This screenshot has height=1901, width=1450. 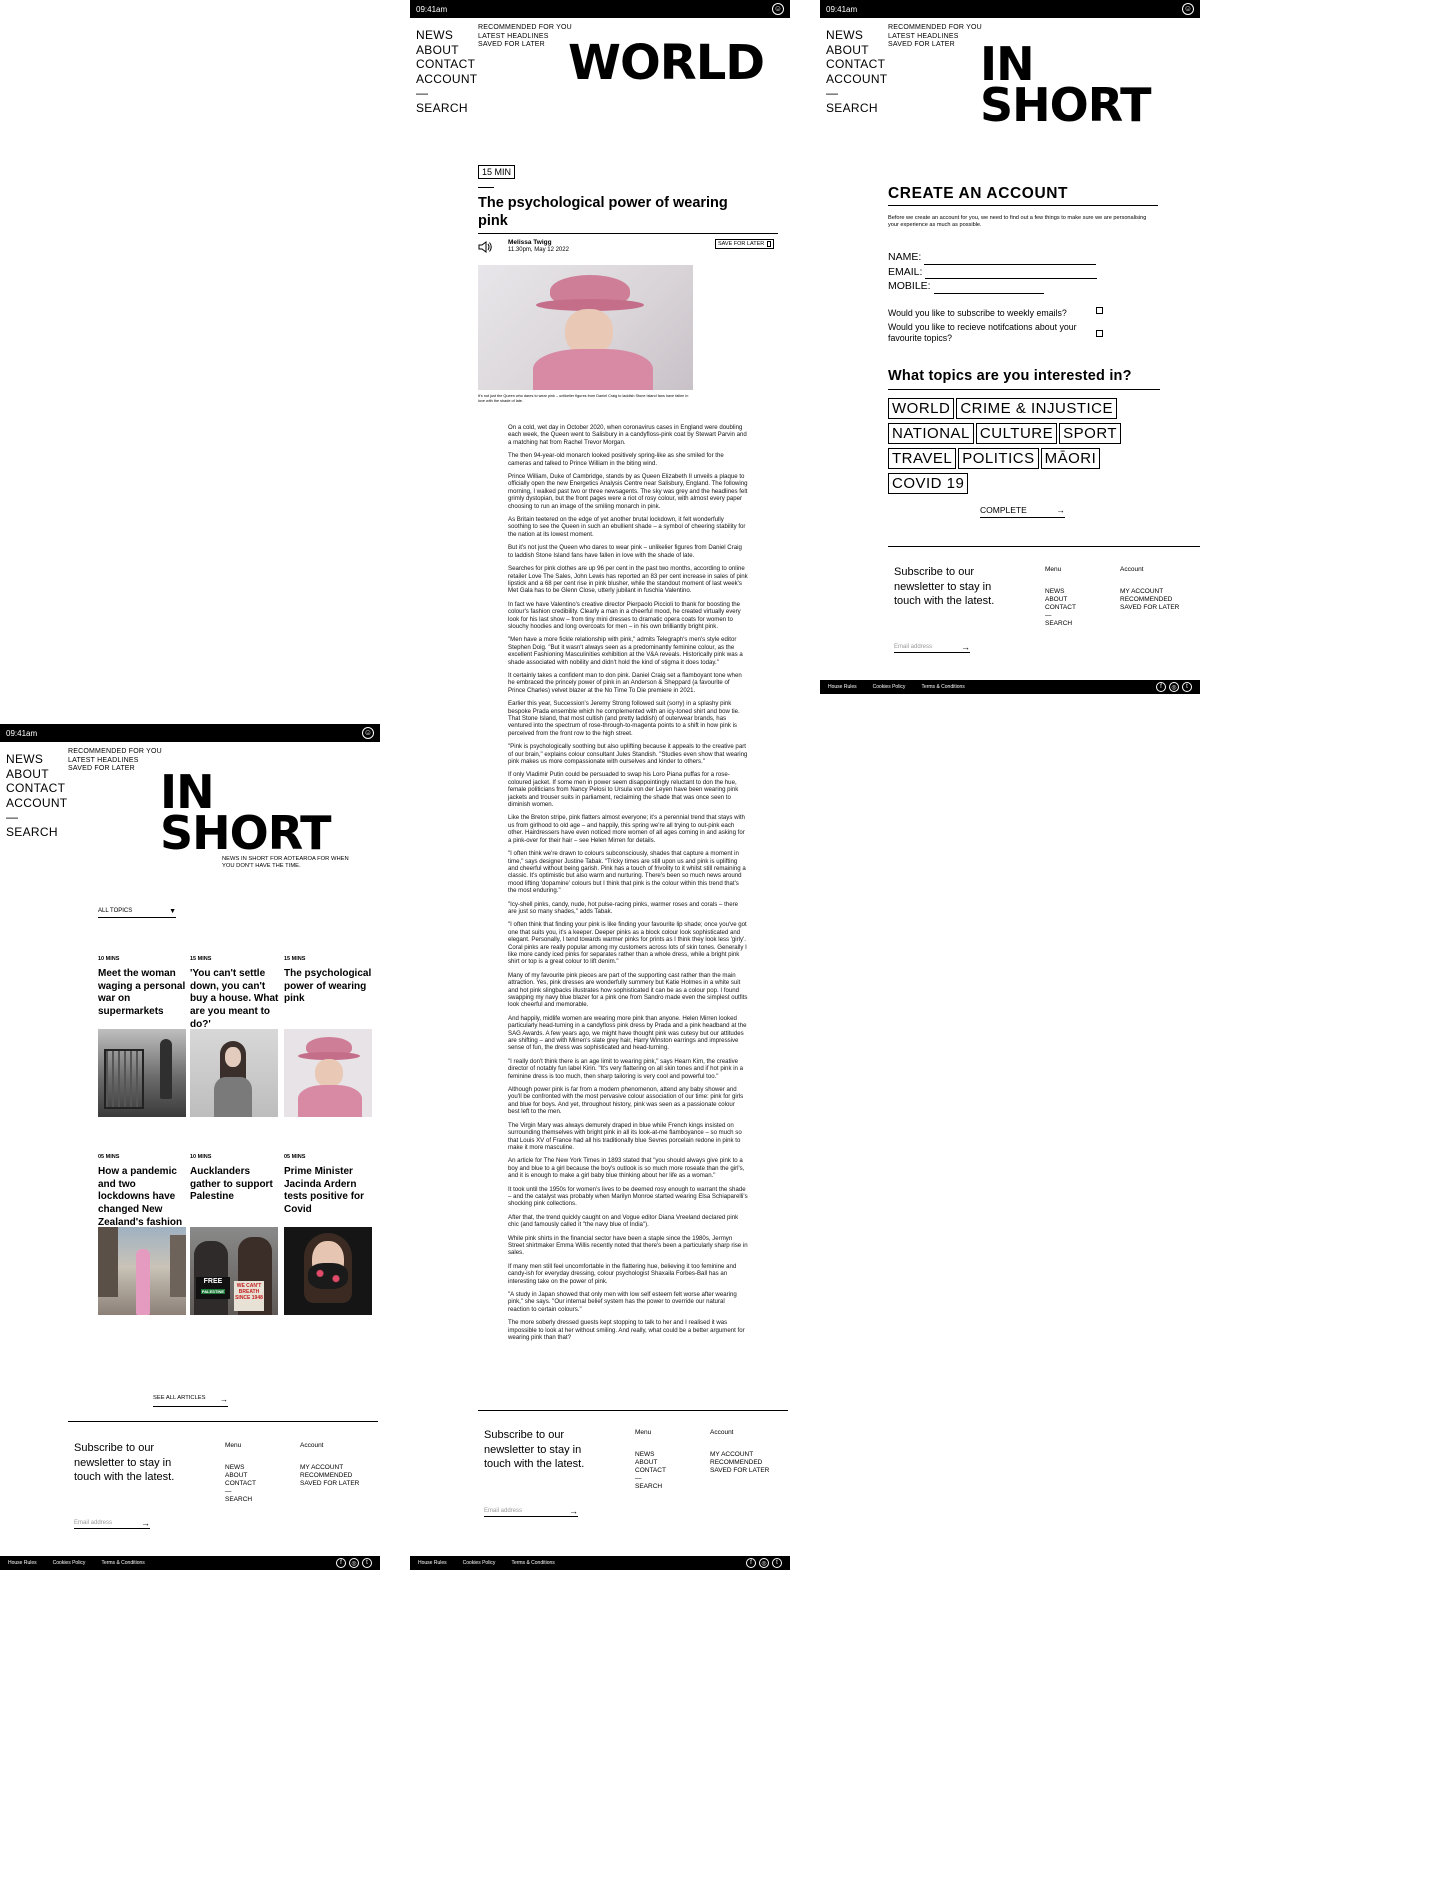 What do you see at coordinates (988, 289) in the screenshot?
I see `mobile-field` at bounding box center [988, 289].